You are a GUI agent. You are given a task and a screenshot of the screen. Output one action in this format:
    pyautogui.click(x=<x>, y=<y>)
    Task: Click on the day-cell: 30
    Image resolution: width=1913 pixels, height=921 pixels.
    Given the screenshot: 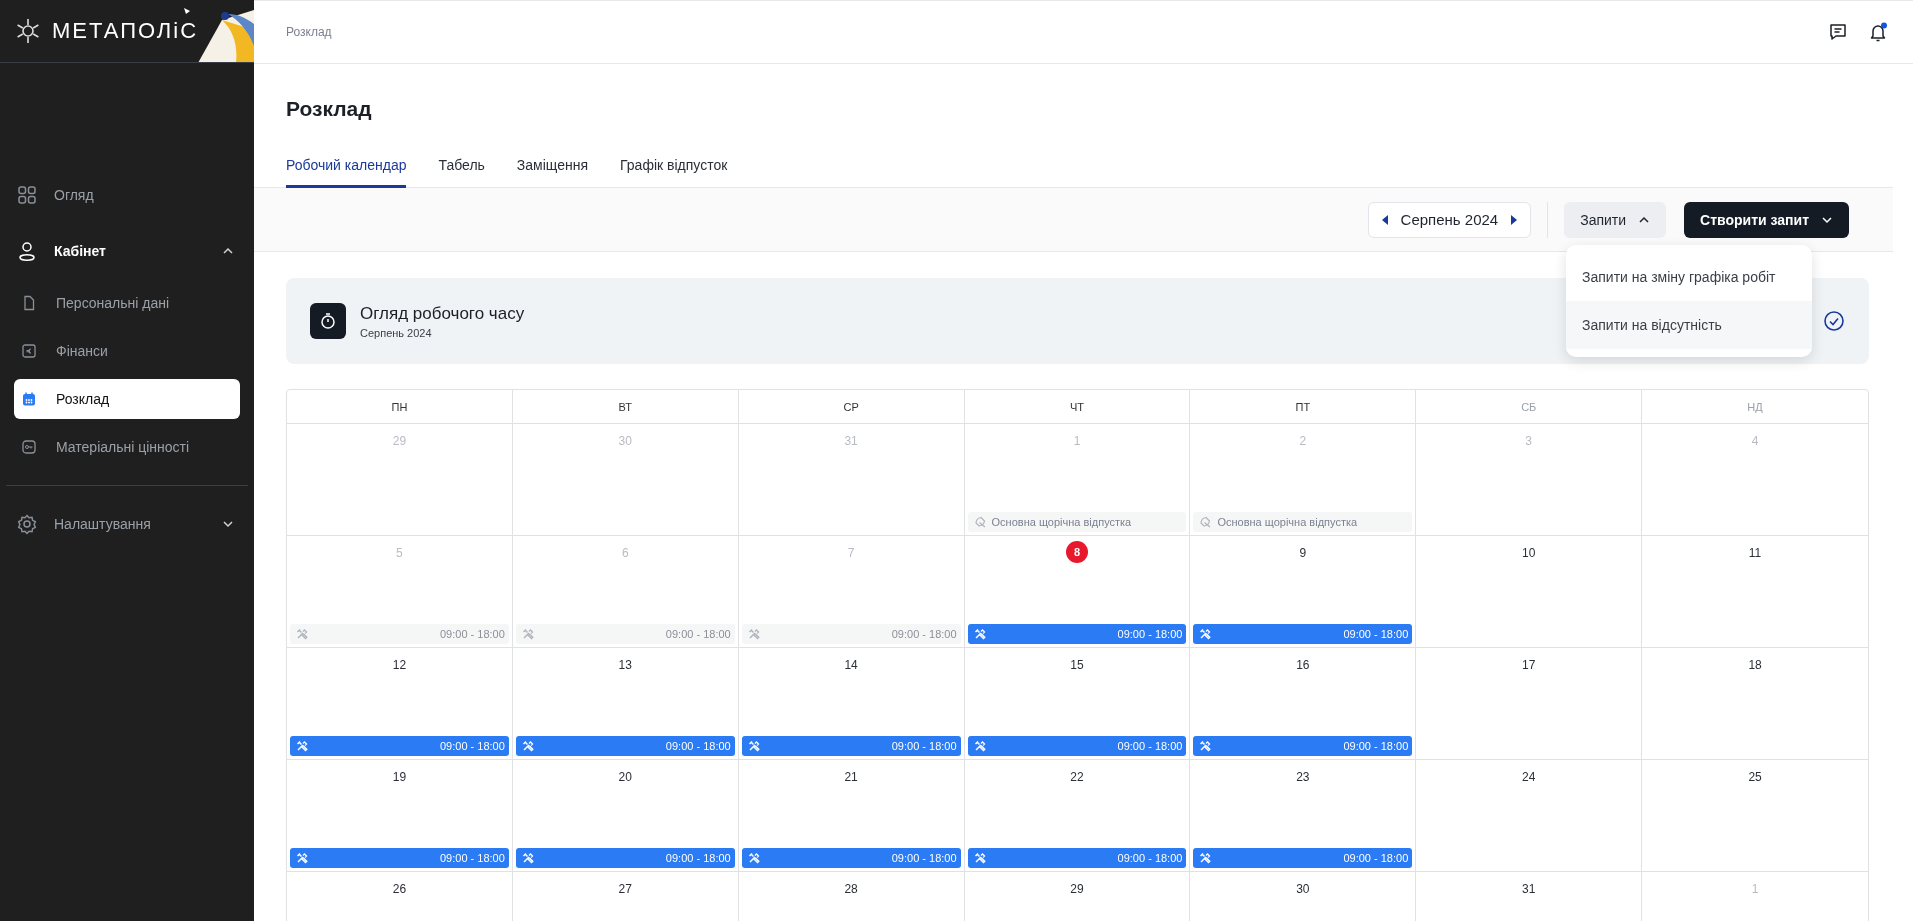 What is the action you would take?
    pyautogui.click(x=1303, y=896)
    